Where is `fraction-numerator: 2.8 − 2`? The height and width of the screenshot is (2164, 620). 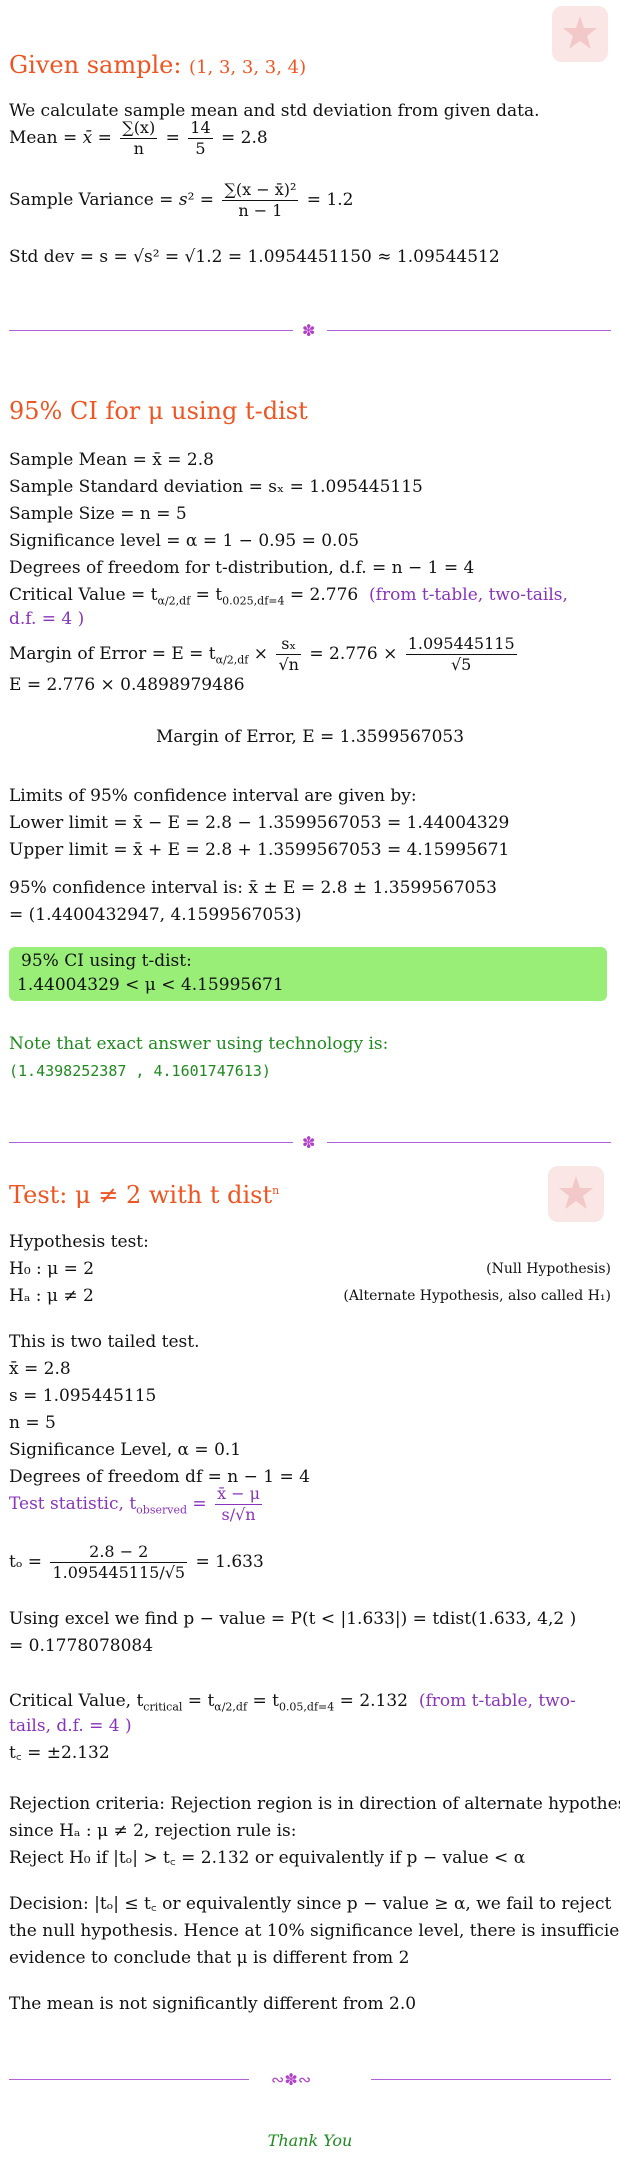 fraction-numerator: 2.8 − 2 is located at coordinates (119, 1552).